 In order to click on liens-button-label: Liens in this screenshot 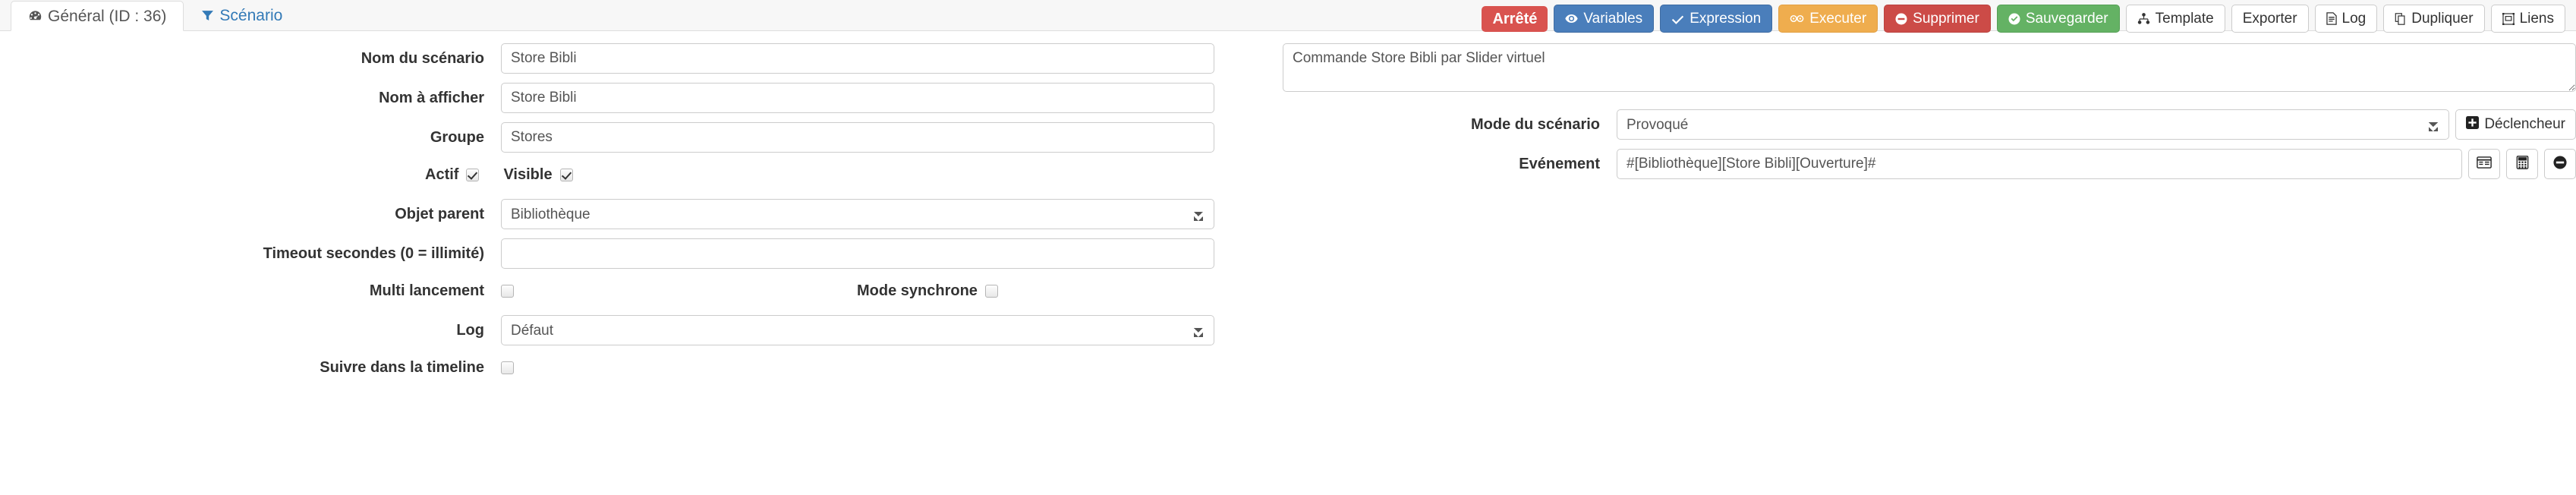, I will do `click(2536, 19)`.